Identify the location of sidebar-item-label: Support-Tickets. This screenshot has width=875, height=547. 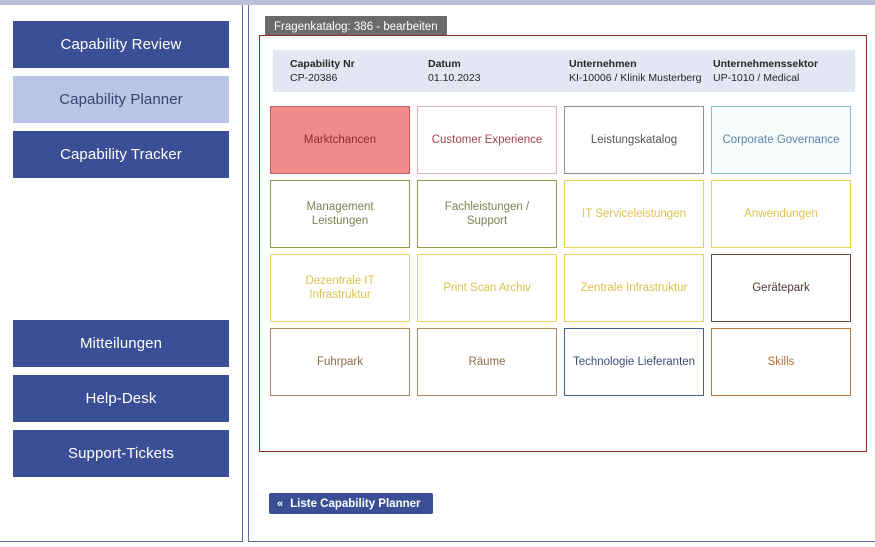
(121, 453).